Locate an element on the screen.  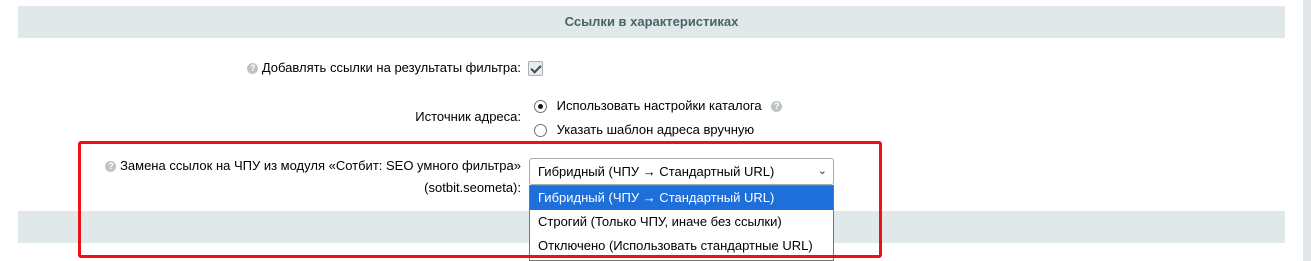
radio-option-label: Указать шаблон адреса вручную is located at coordinates (655, 129).